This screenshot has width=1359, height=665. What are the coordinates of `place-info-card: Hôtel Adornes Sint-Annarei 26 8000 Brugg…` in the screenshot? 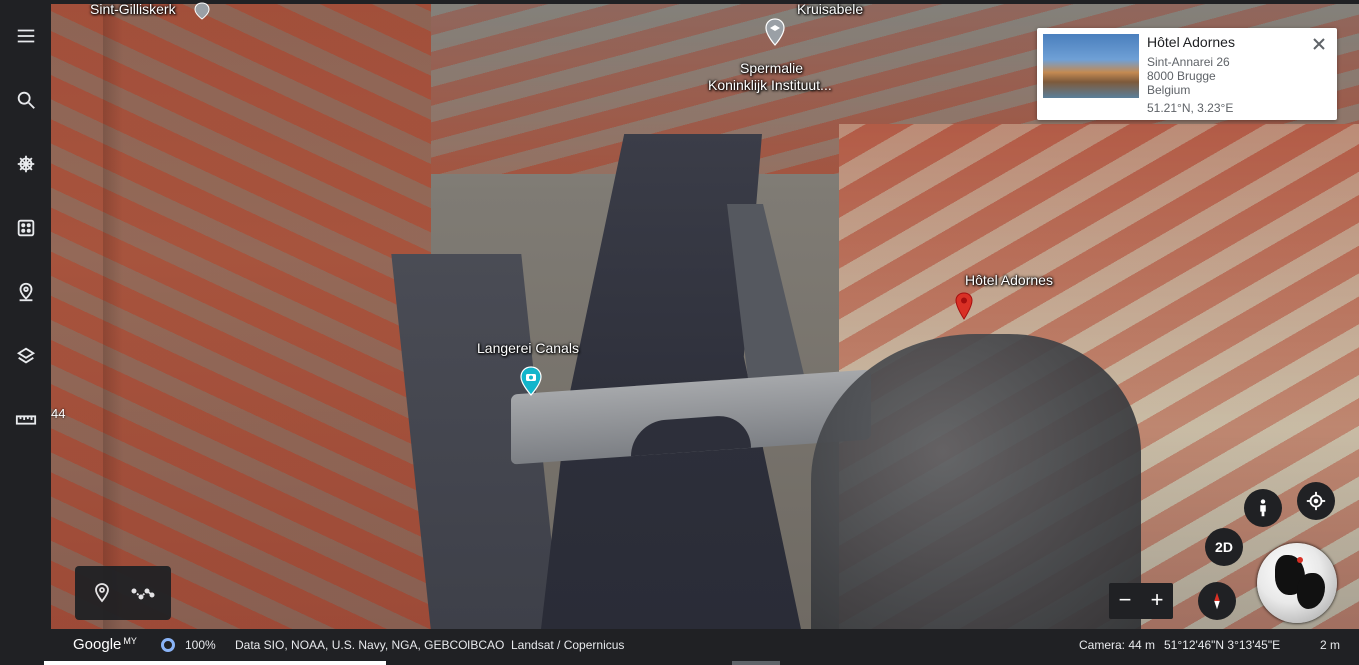 It's located at (1187, 74).